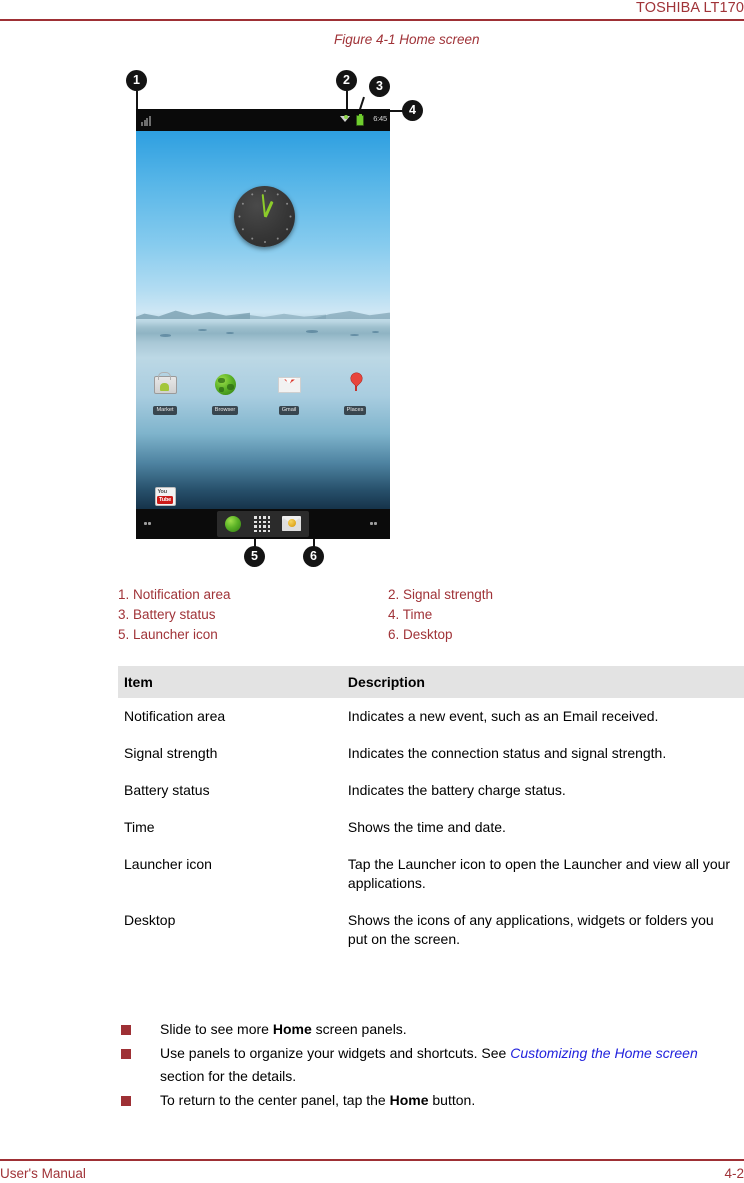 The width and height of the screenshot is (744, 1183). Describe the element at coordinates (289, 384) in the screenshot. I see `gmail-icon: M` at that location.